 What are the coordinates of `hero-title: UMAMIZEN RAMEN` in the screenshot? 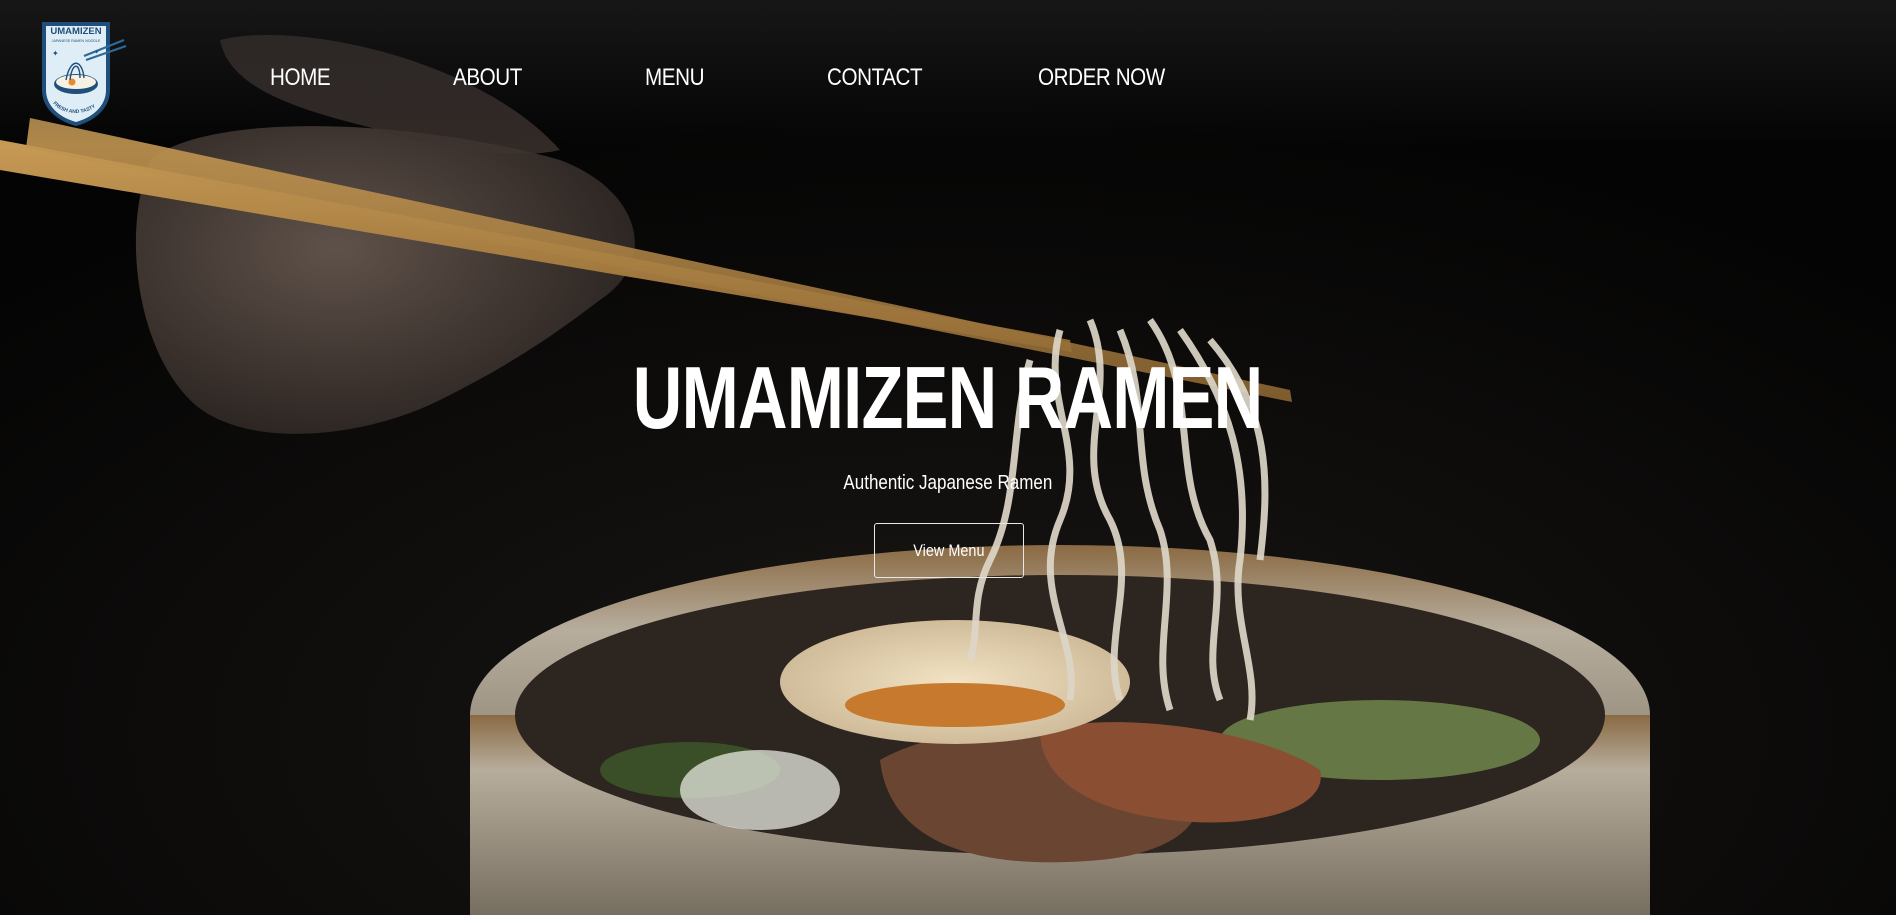 It's located at (948, 398).